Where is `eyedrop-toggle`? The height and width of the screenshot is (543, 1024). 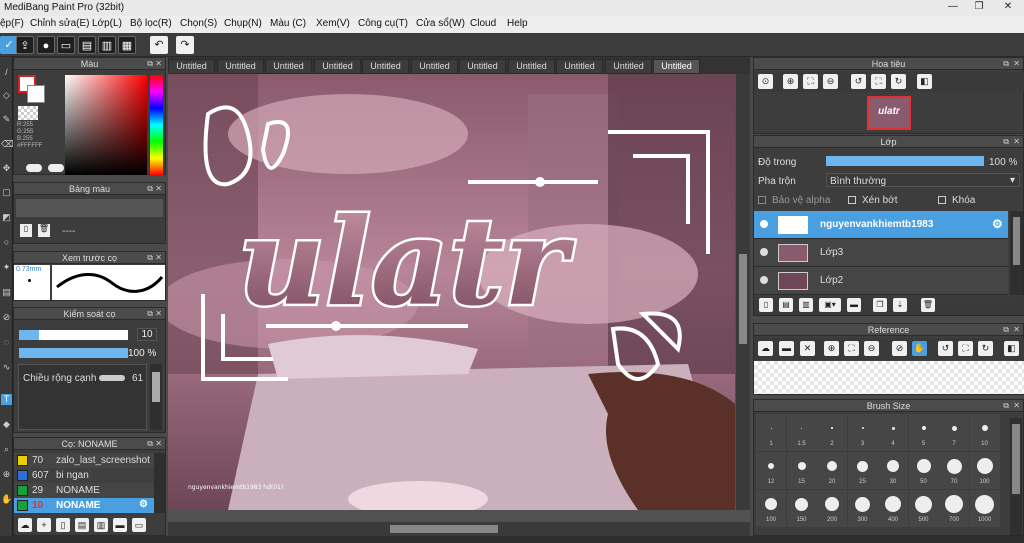 eyedrop-toggle is located at coordinates (34, 168).